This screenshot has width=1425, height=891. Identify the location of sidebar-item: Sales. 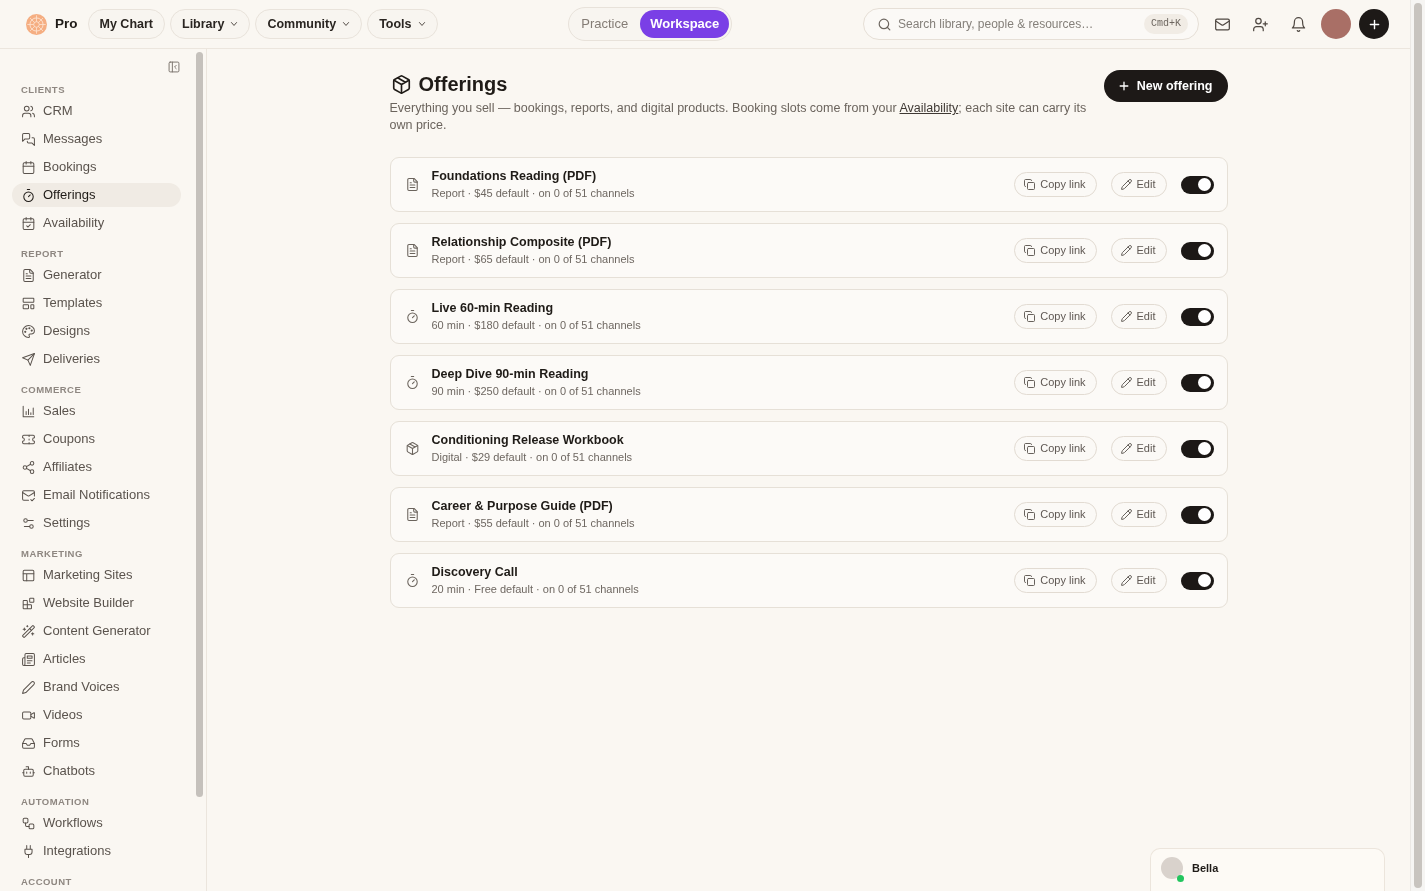
(96, 411).